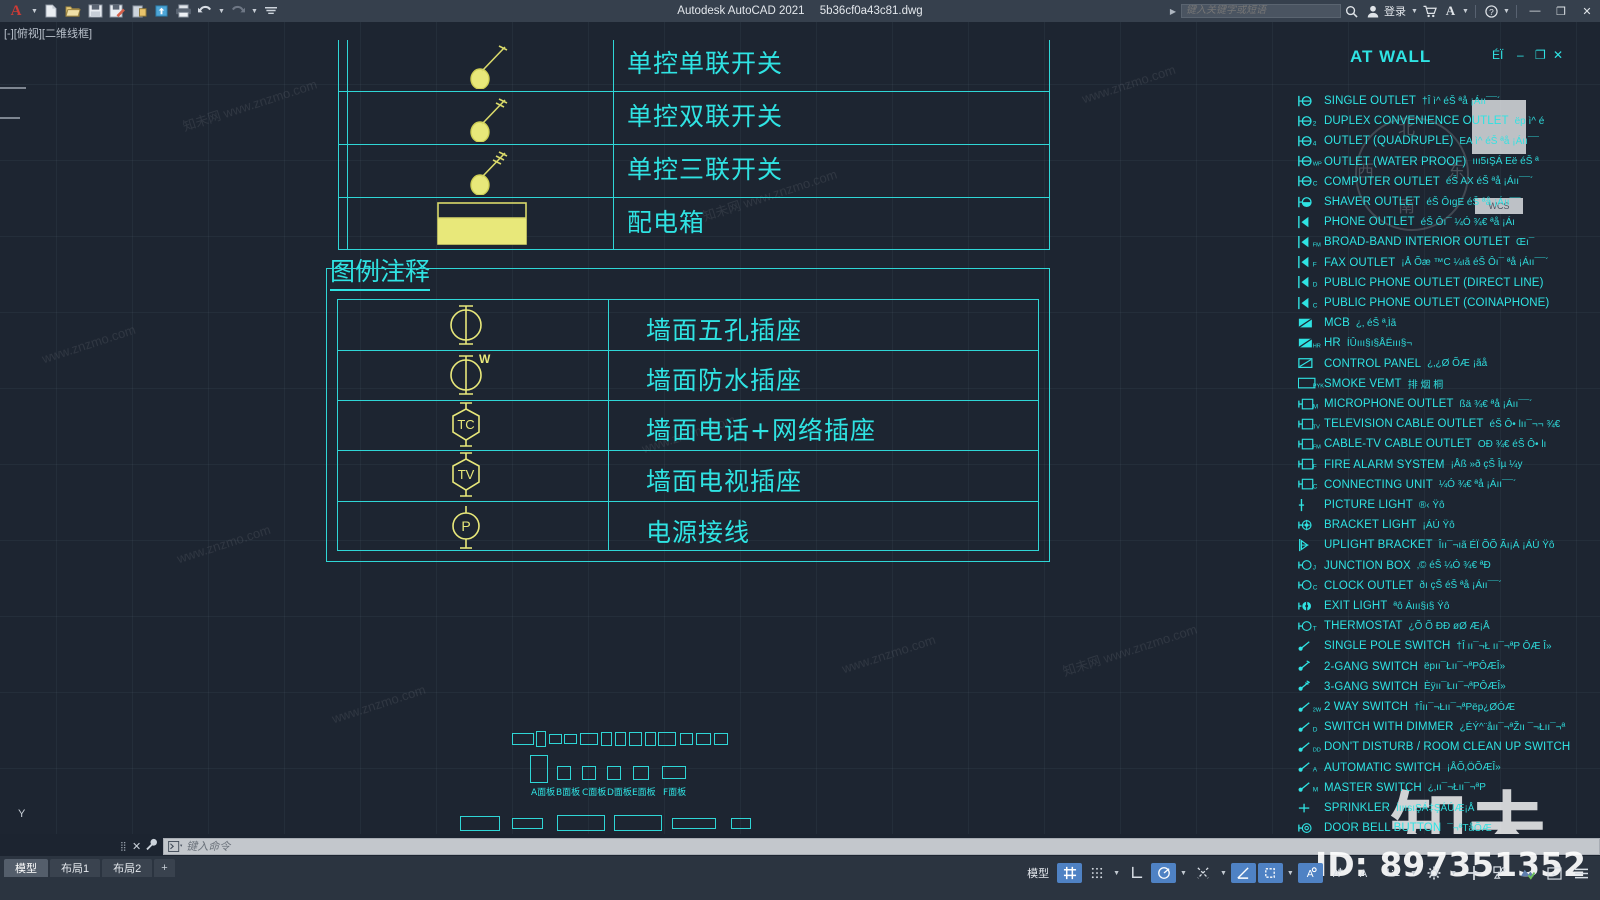 This screenshot has width=1600, height=900. I want to click on status-model-label: 模型, so click(1038, 873).